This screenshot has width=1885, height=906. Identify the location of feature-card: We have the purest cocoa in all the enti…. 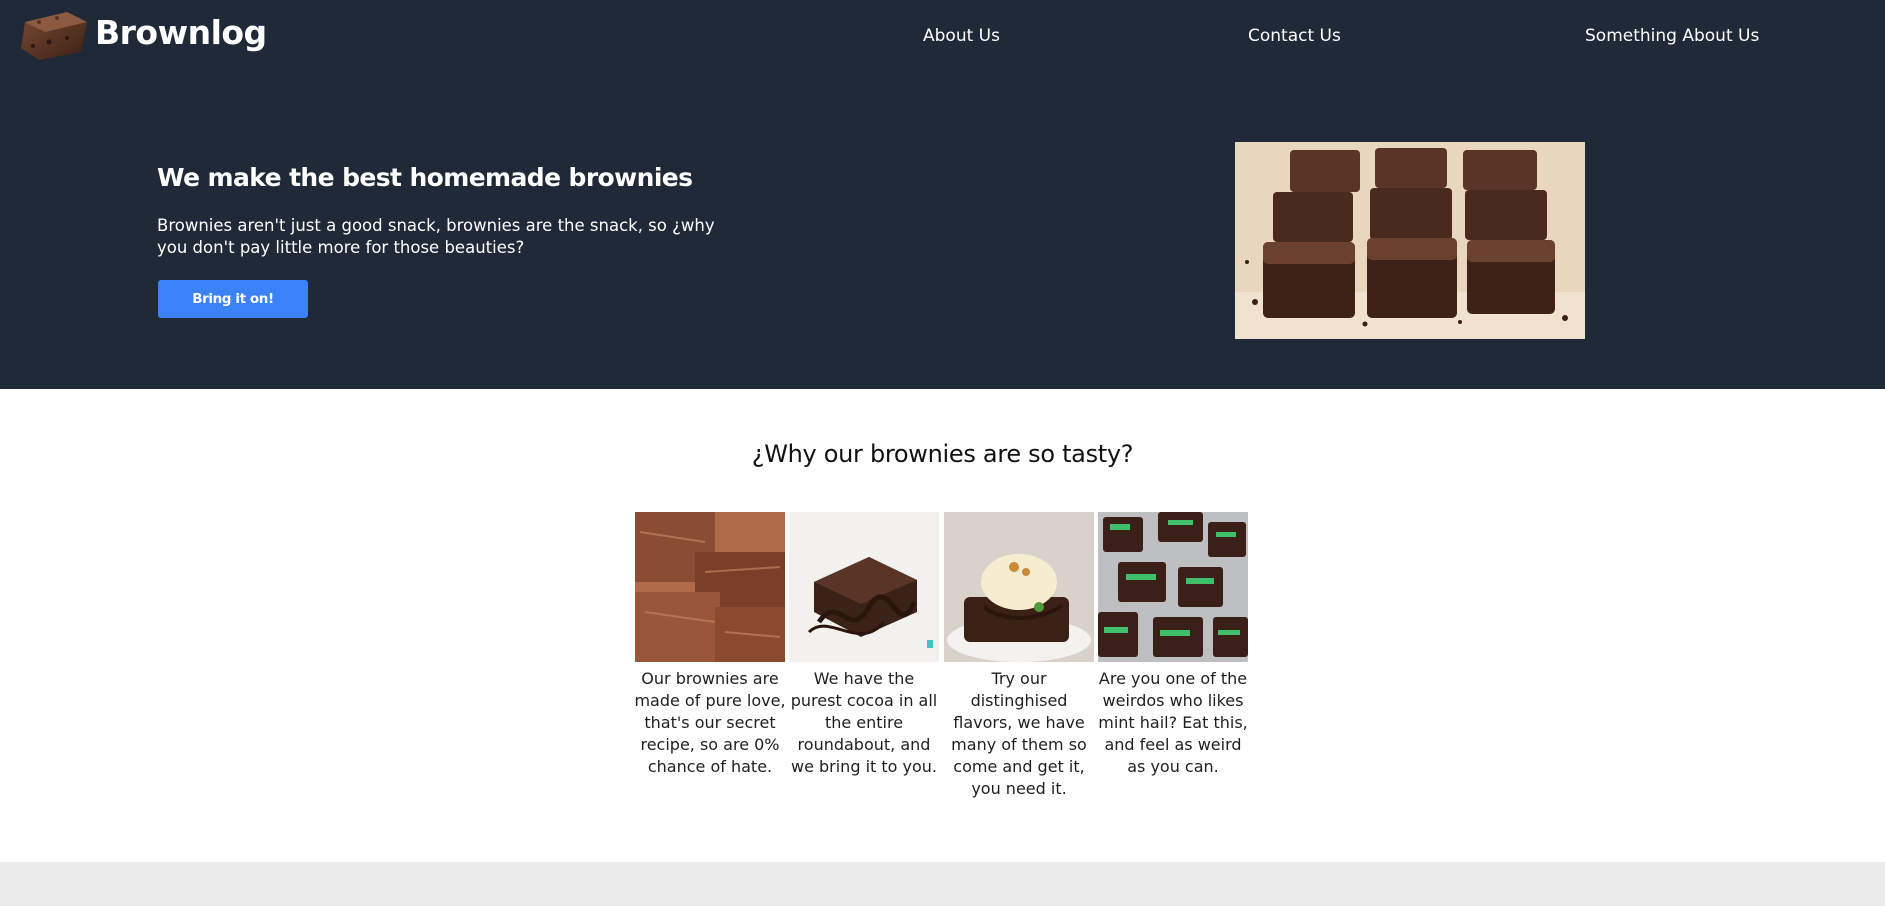
(864, 645).